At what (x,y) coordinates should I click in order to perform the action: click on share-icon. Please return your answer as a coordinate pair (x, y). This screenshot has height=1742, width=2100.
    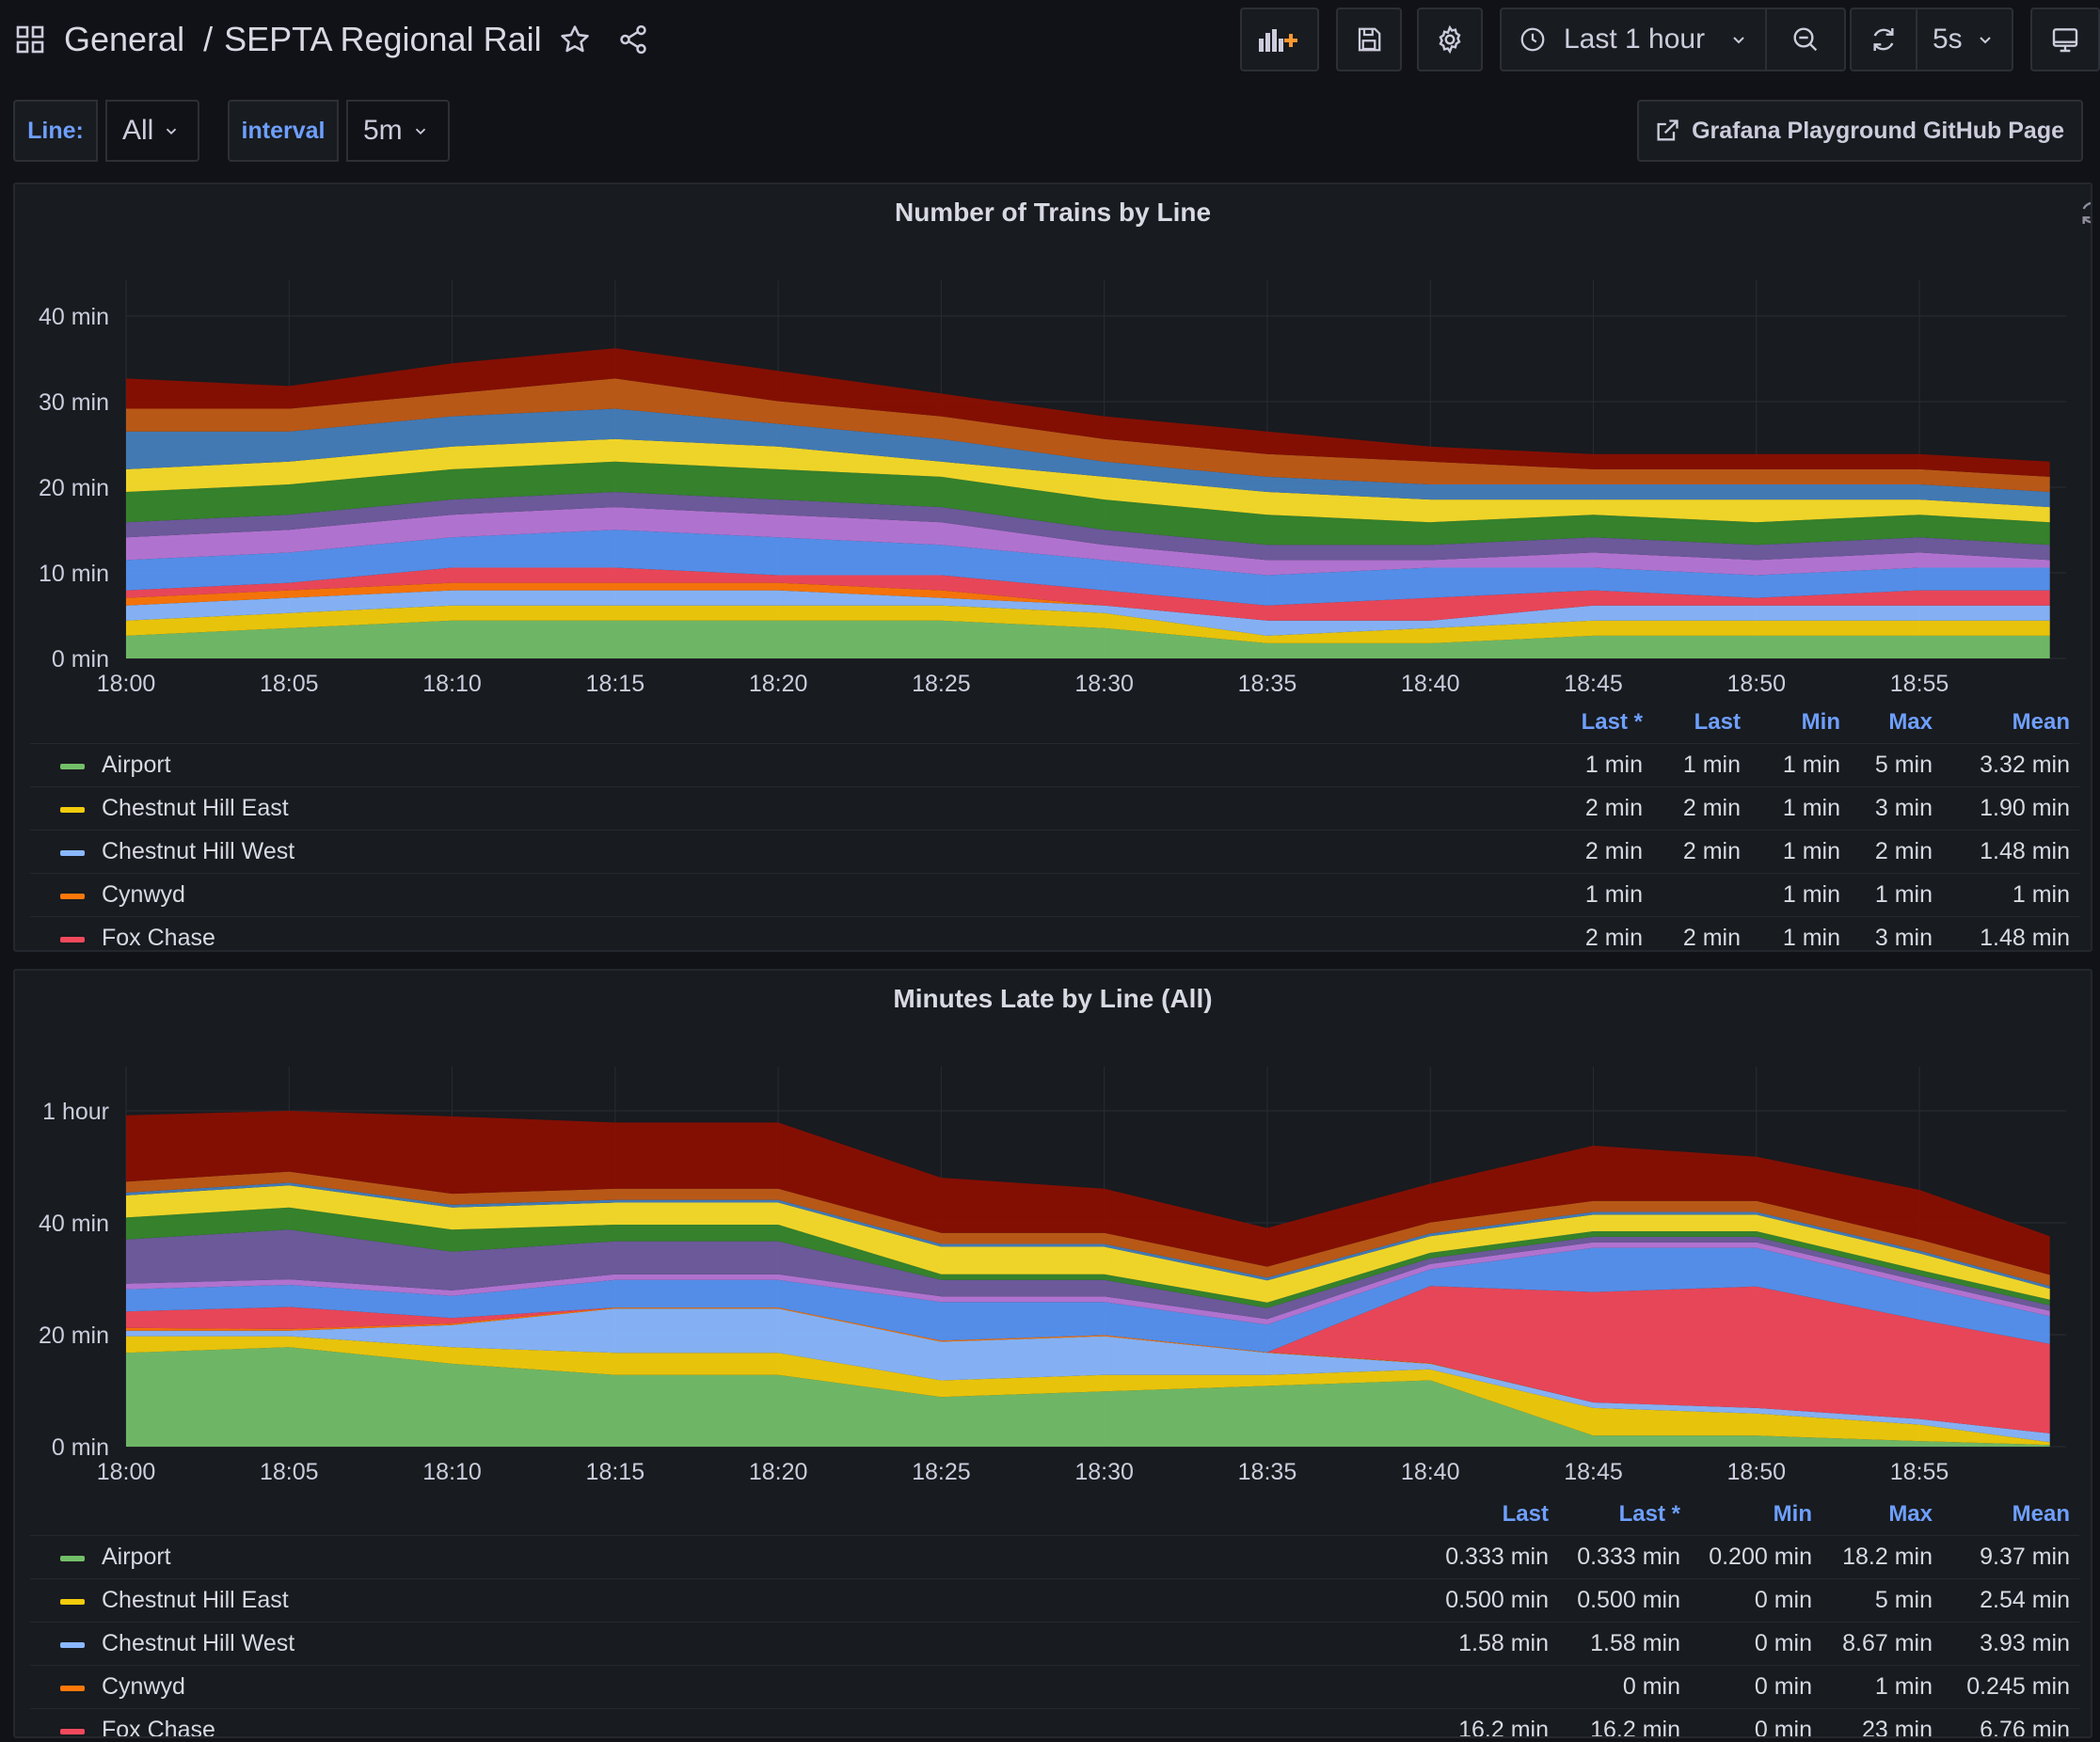
    Looking at the image, I should click on (633, 39).